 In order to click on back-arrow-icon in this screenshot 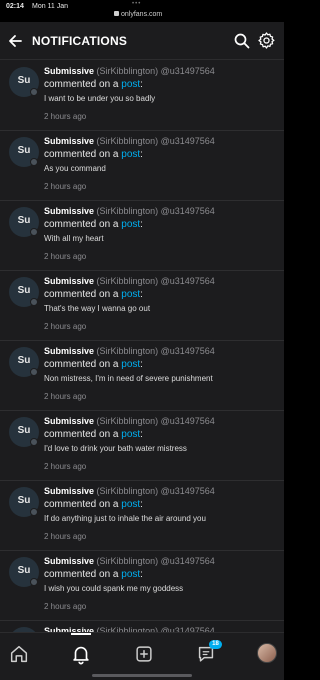, I will do `click(16, 41)`.